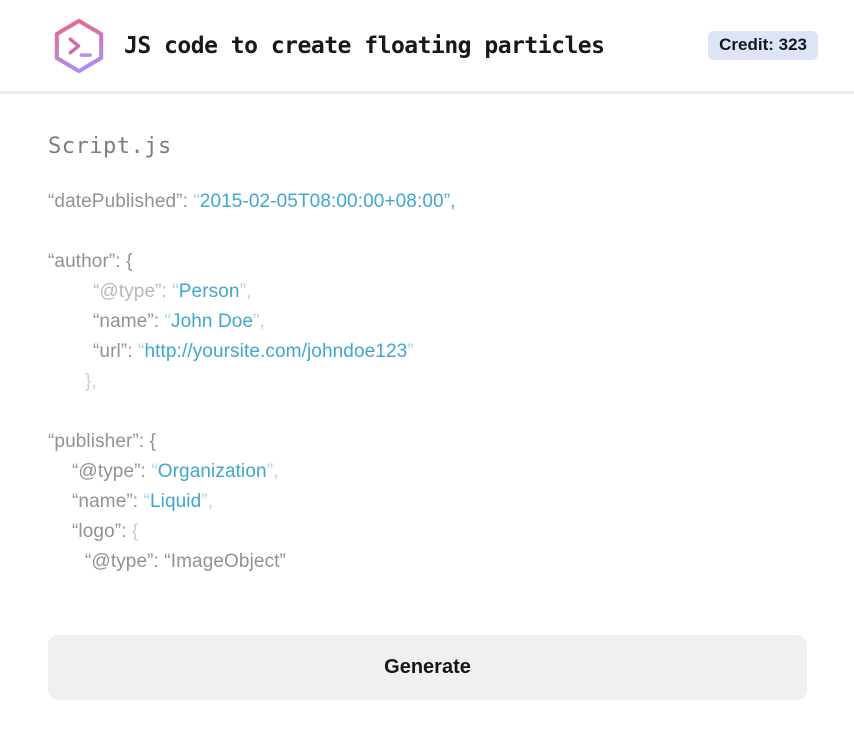 The width and height of the screenshot is (854, 748). Describe the element at coordinates (427, 532) in the screenshot. I see `code-line: “logo”: {` at that location.